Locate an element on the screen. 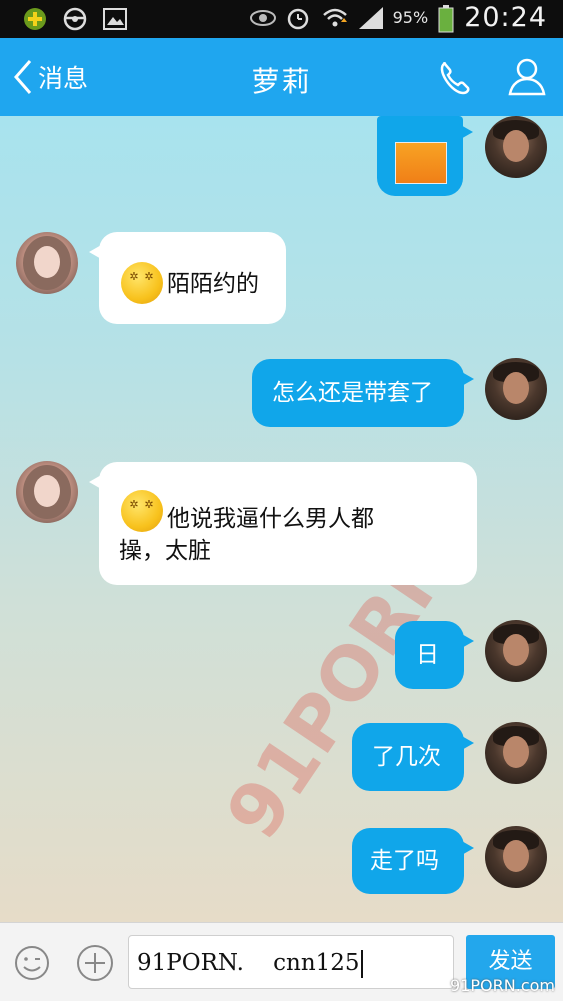  plus-button is located at coordinates (95, 963).